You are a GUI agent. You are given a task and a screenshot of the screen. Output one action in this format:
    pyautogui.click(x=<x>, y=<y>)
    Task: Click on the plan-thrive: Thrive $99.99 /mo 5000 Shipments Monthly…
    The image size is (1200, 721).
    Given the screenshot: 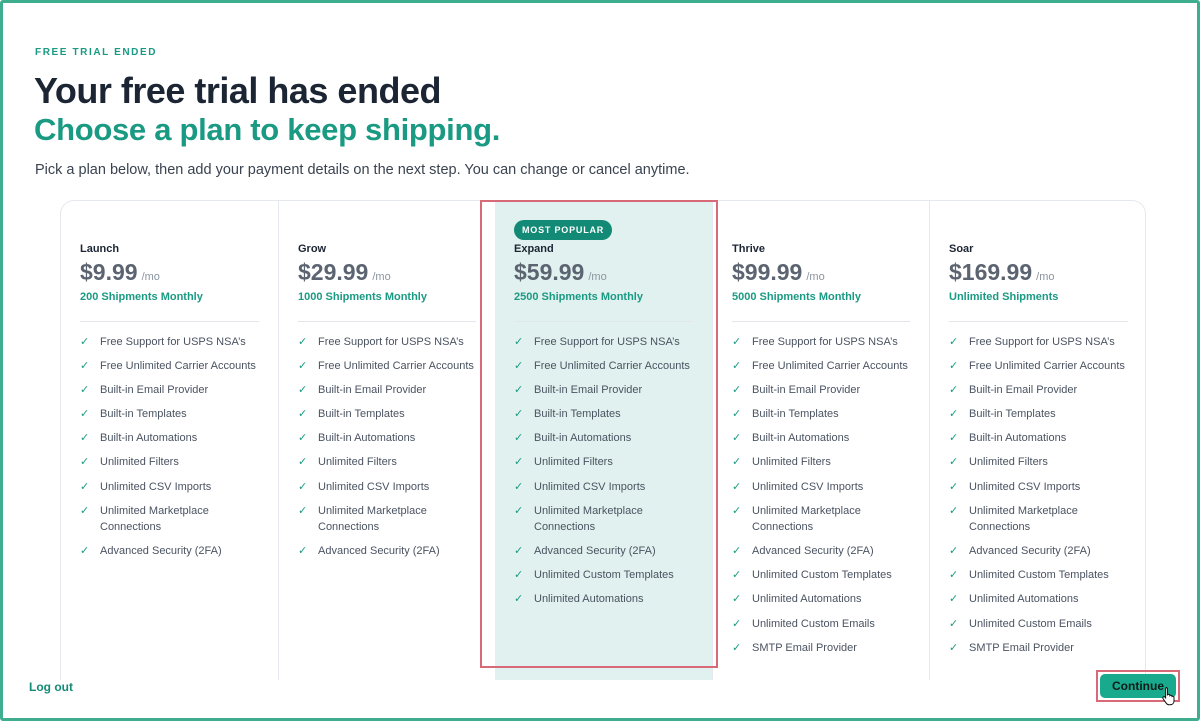 What is the action you would take?
    pyautogui.click(x=820, y=440)
    